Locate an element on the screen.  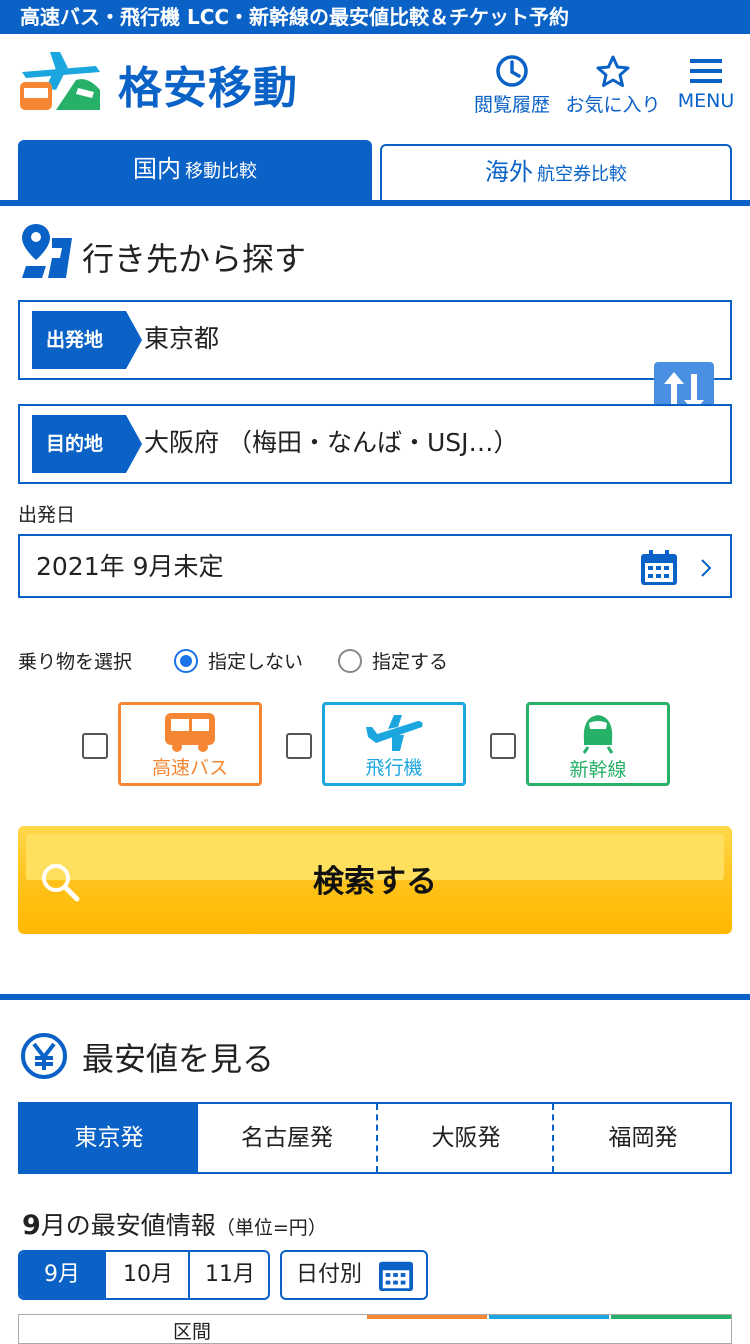
tab-month-11: 11月 is located at coordinates (228, 1275).